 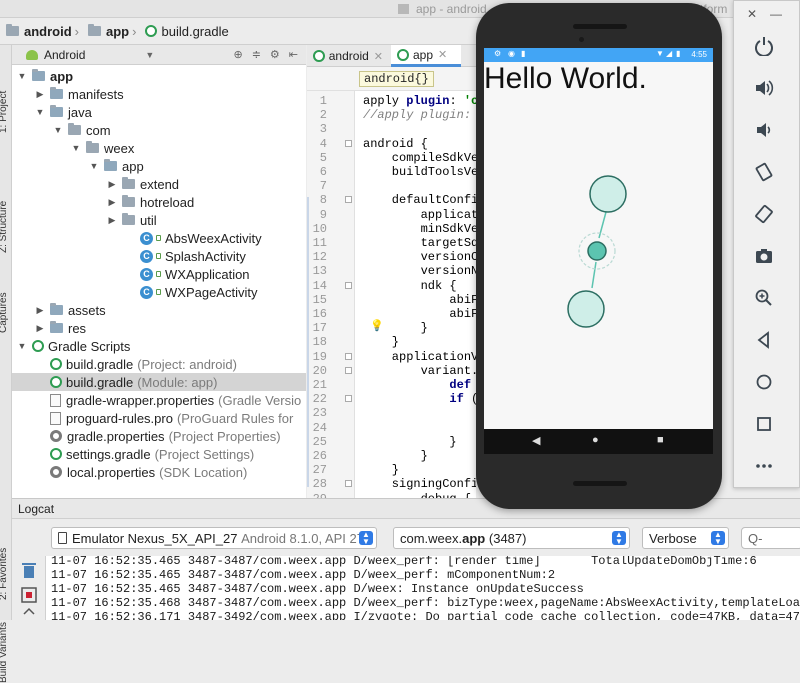 What do you see at coordinates (237, 54) in the screenshot?
I see `sync-icon: ⊕` at bounding box center [237, 54].